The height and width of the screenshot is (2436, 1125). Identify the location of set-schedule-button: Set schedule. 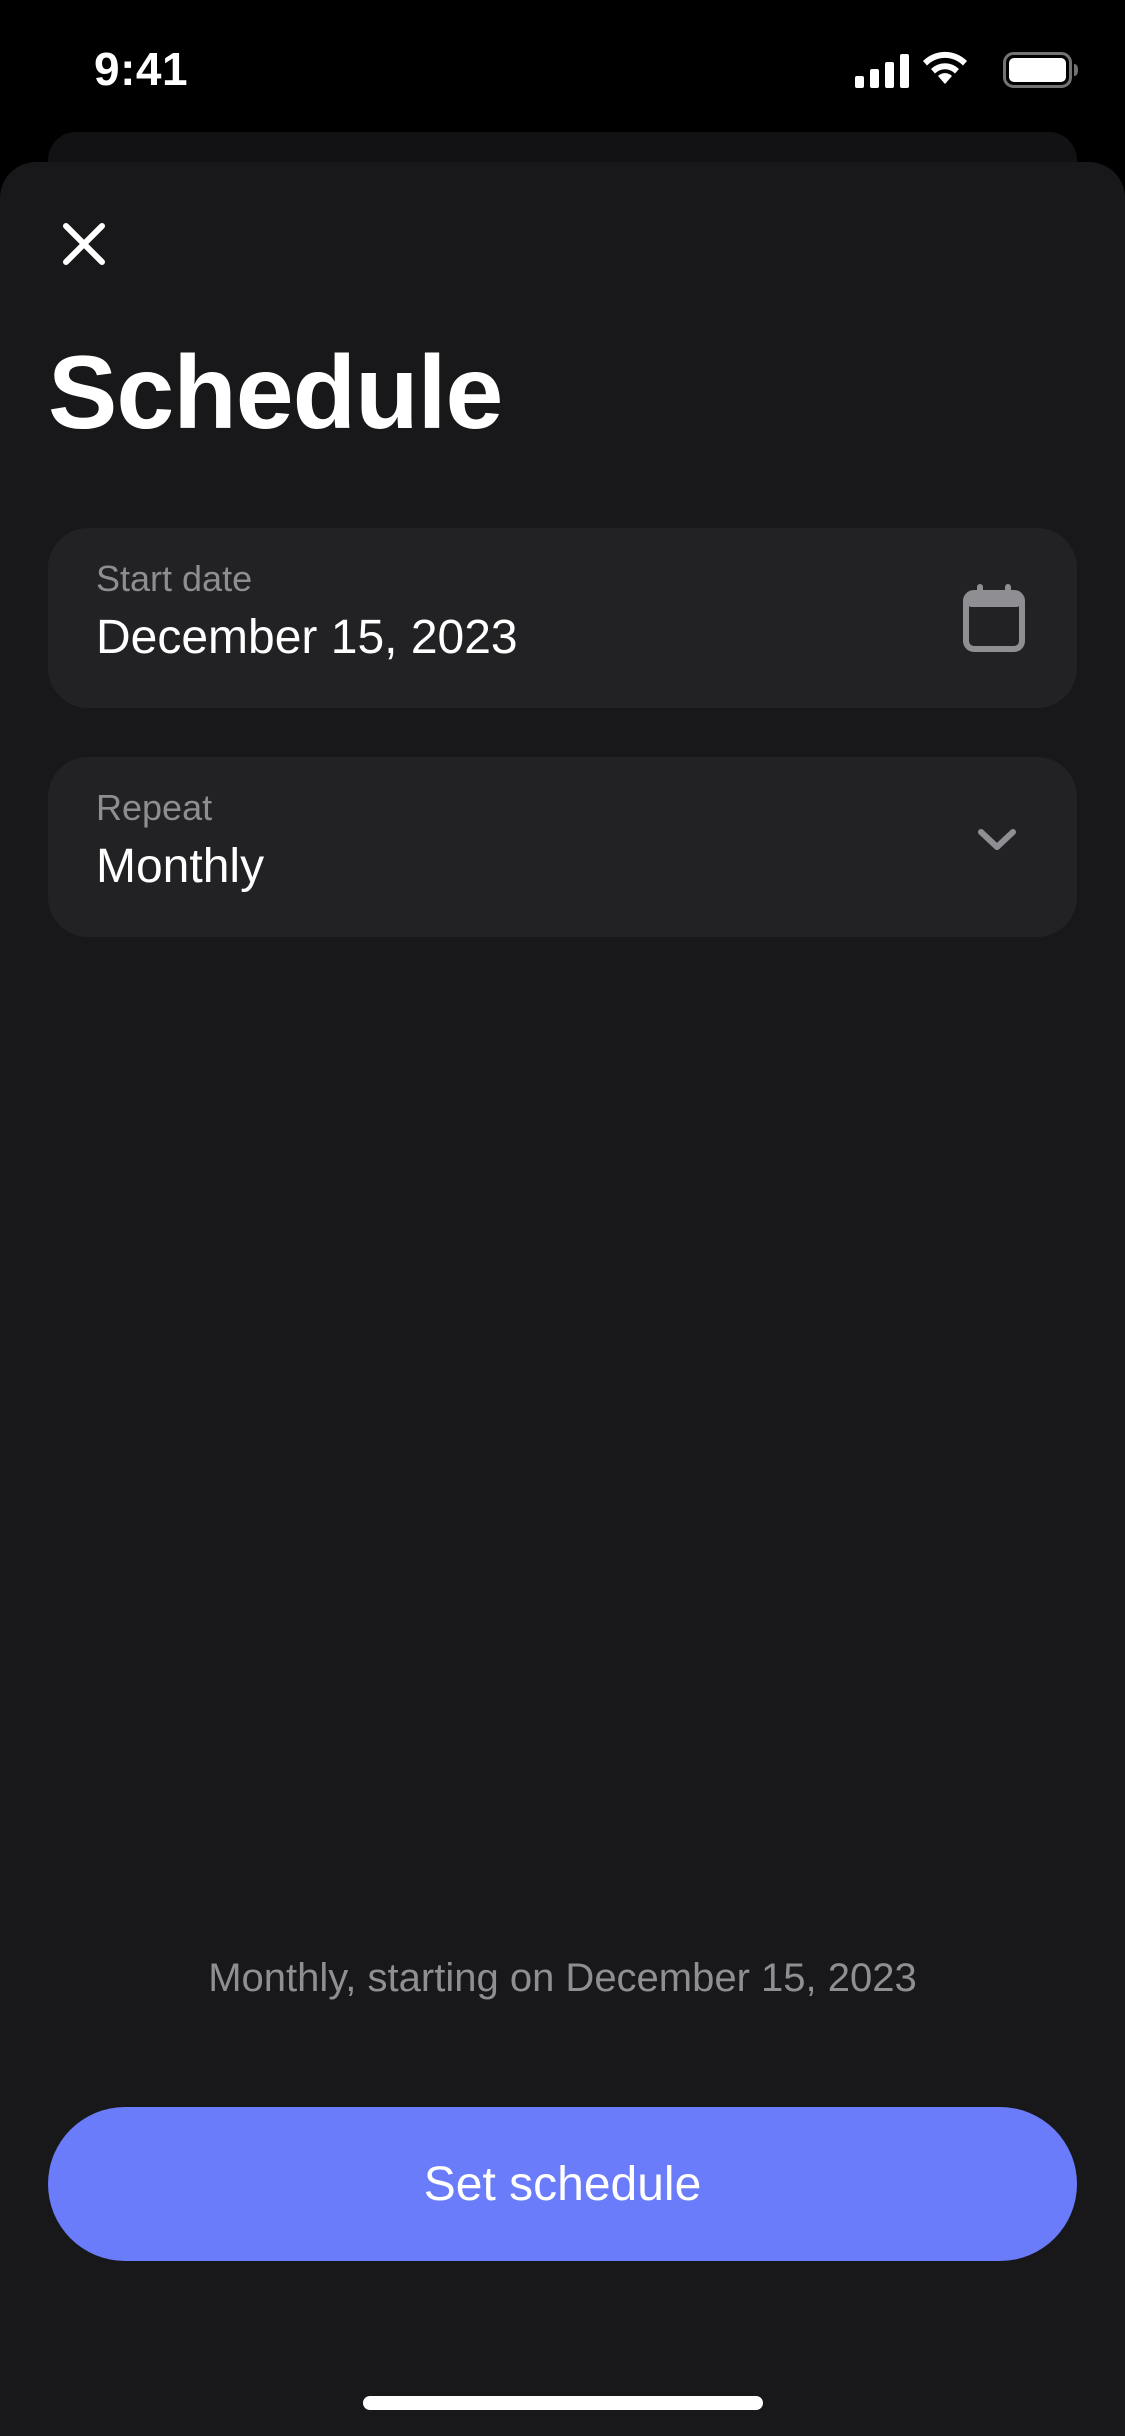
(562, 2184).